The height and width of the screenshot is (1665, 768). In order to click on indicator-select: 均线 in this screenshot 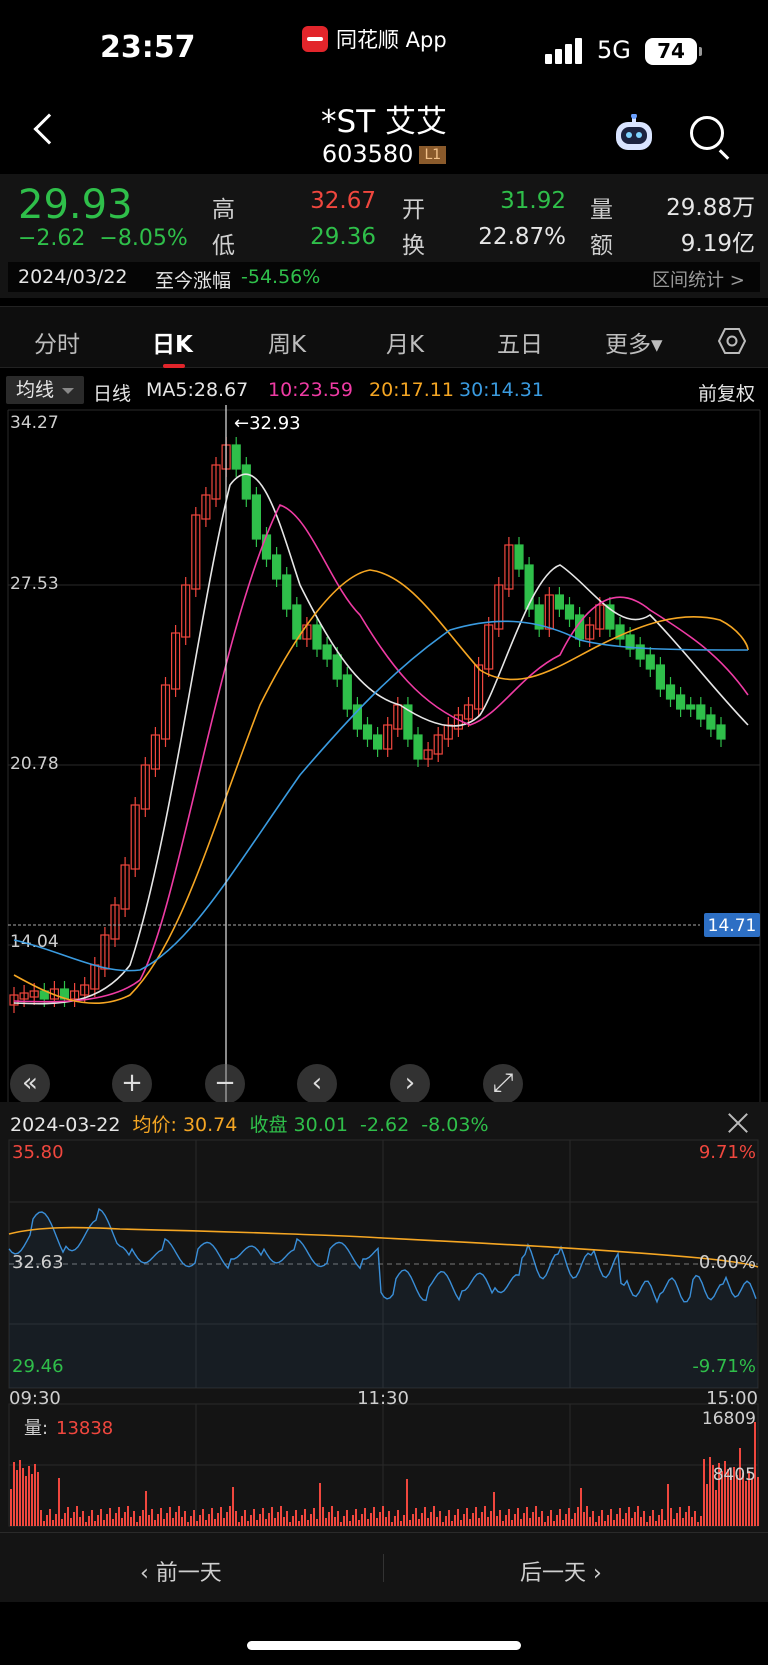, I will do `click(45, 390)`.